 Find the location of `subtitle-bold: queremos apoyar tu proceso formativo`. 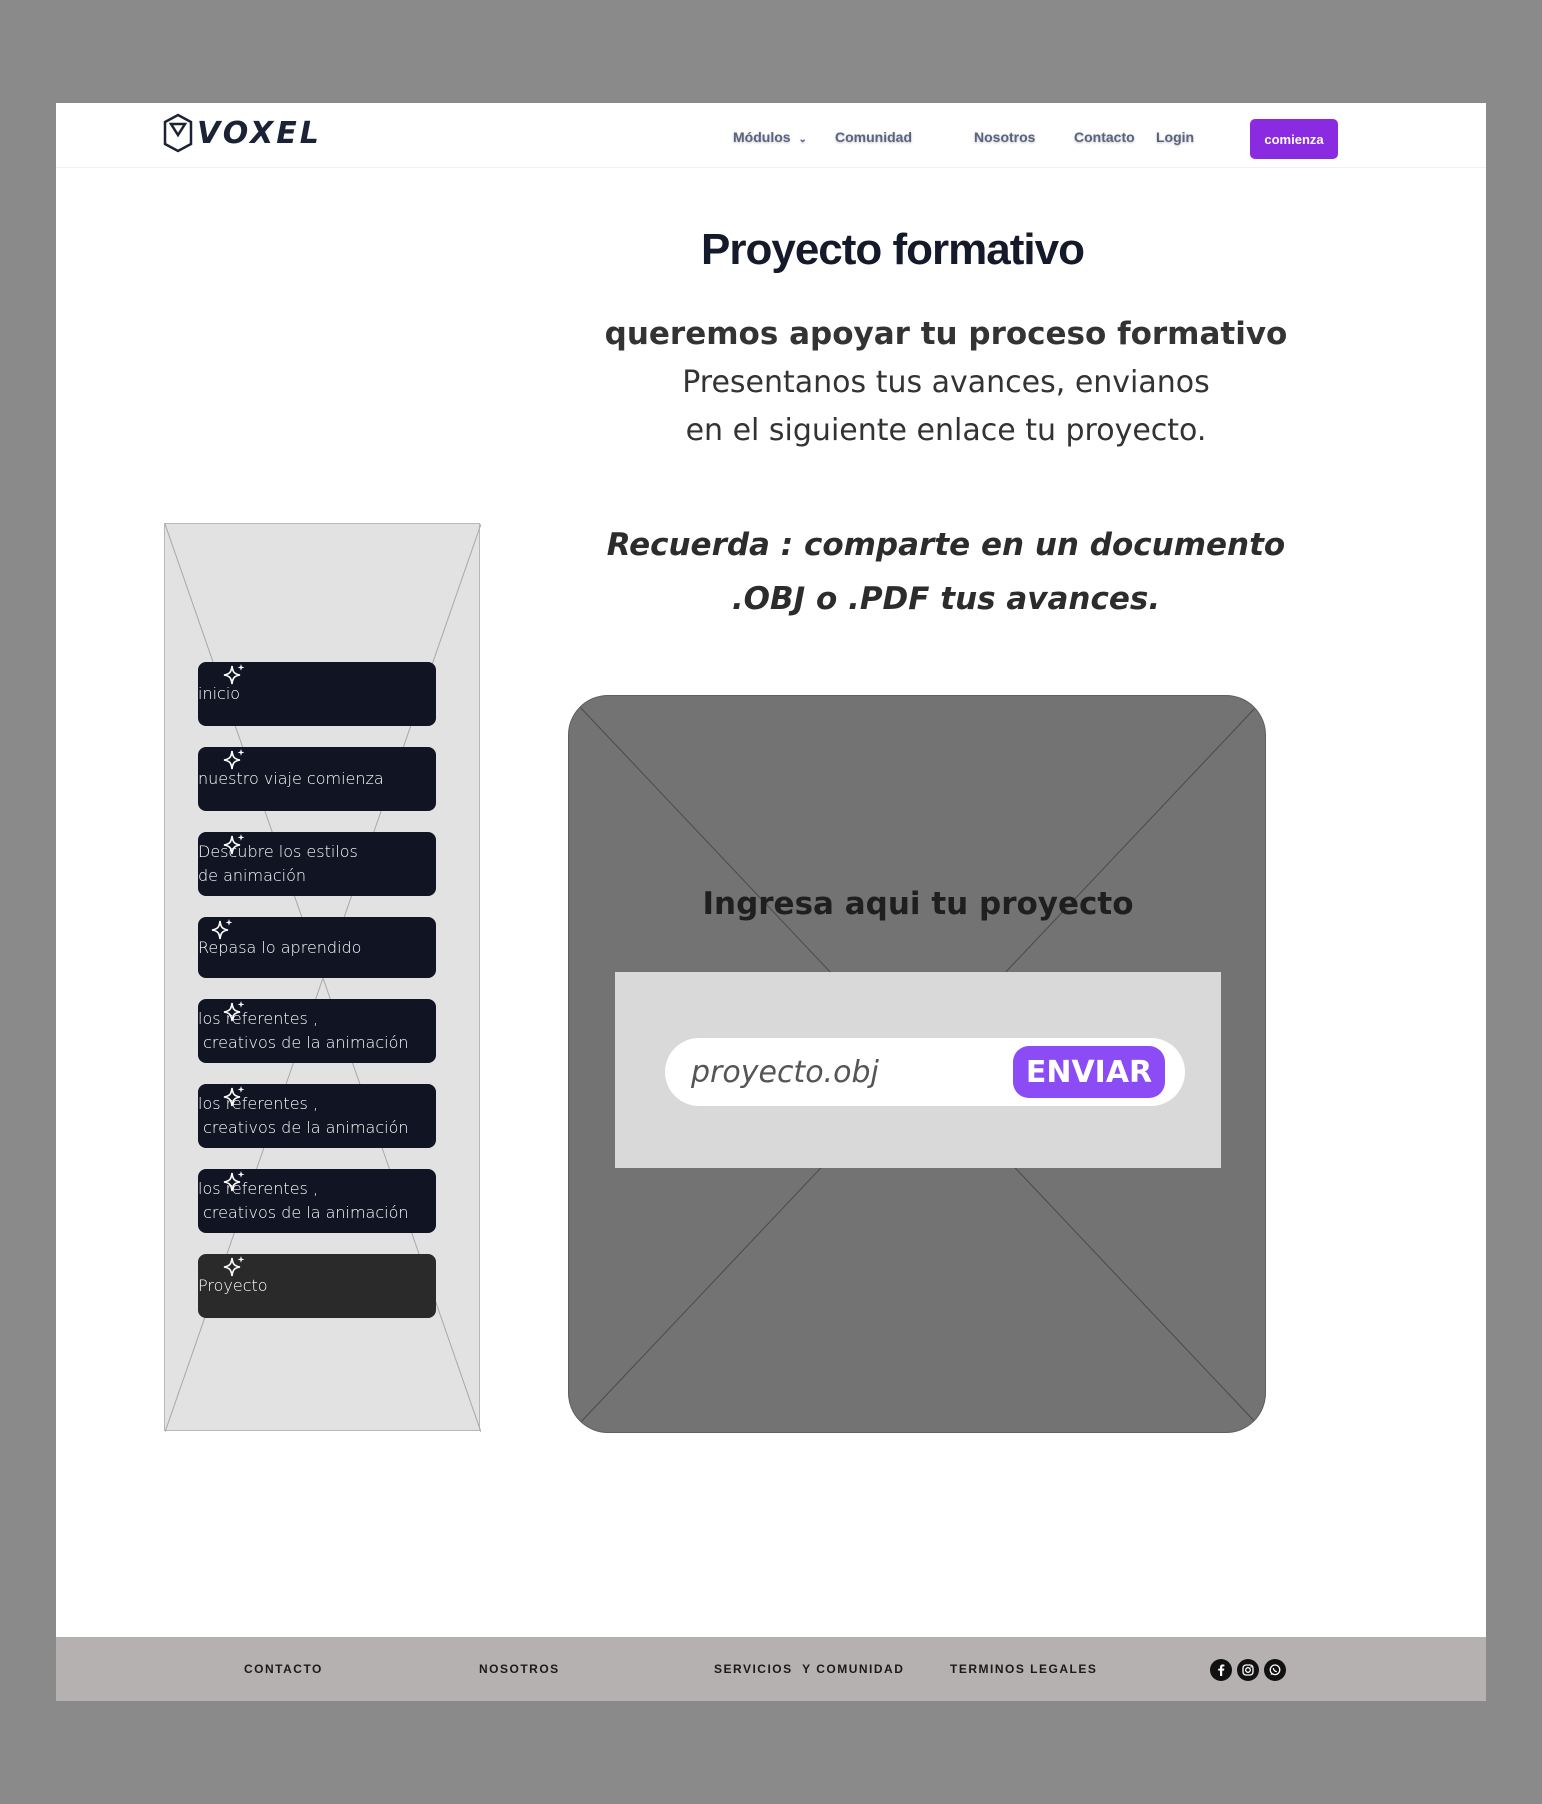

subtitle-bold: queremos apoyar tu proceso formativo is located at coordinates (946, 334).